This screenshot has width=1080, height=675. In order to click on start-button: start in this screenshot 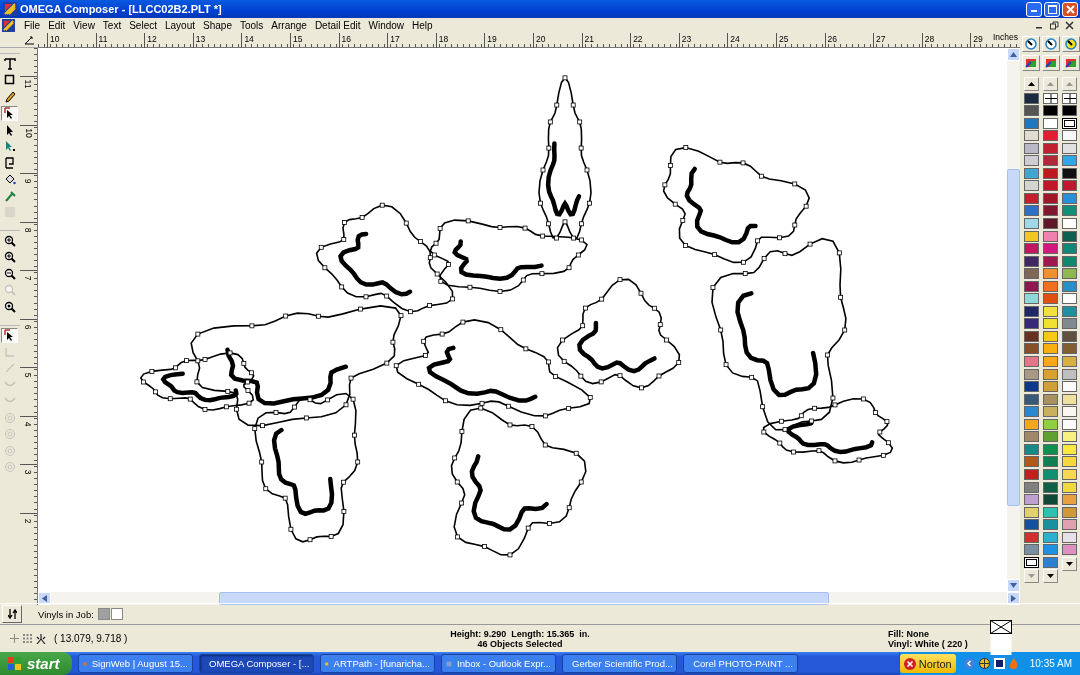, I will do `click(36, 663)`.